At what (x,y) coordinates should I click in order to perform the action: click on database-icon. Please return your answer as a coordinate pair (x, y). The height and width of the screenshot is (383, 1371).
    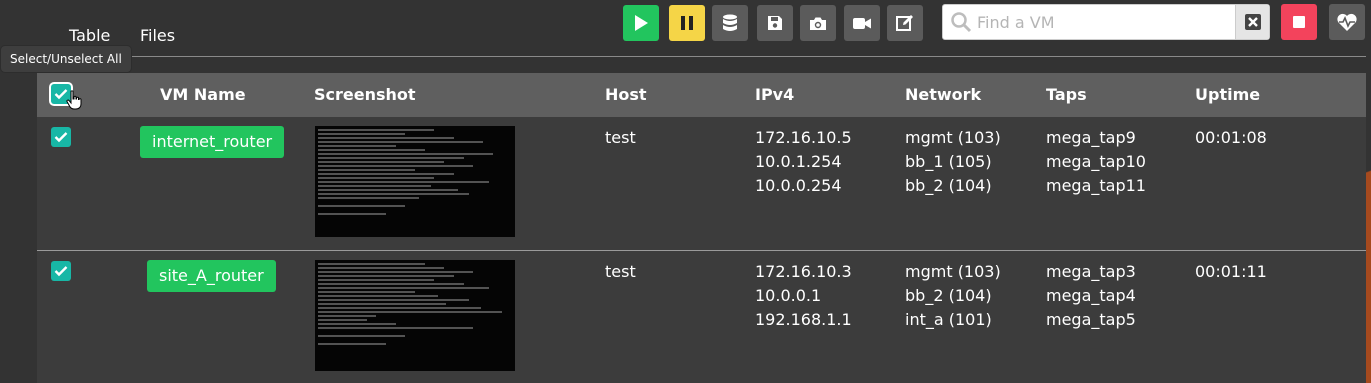
    Looking at the image, I should click on (730, 22).